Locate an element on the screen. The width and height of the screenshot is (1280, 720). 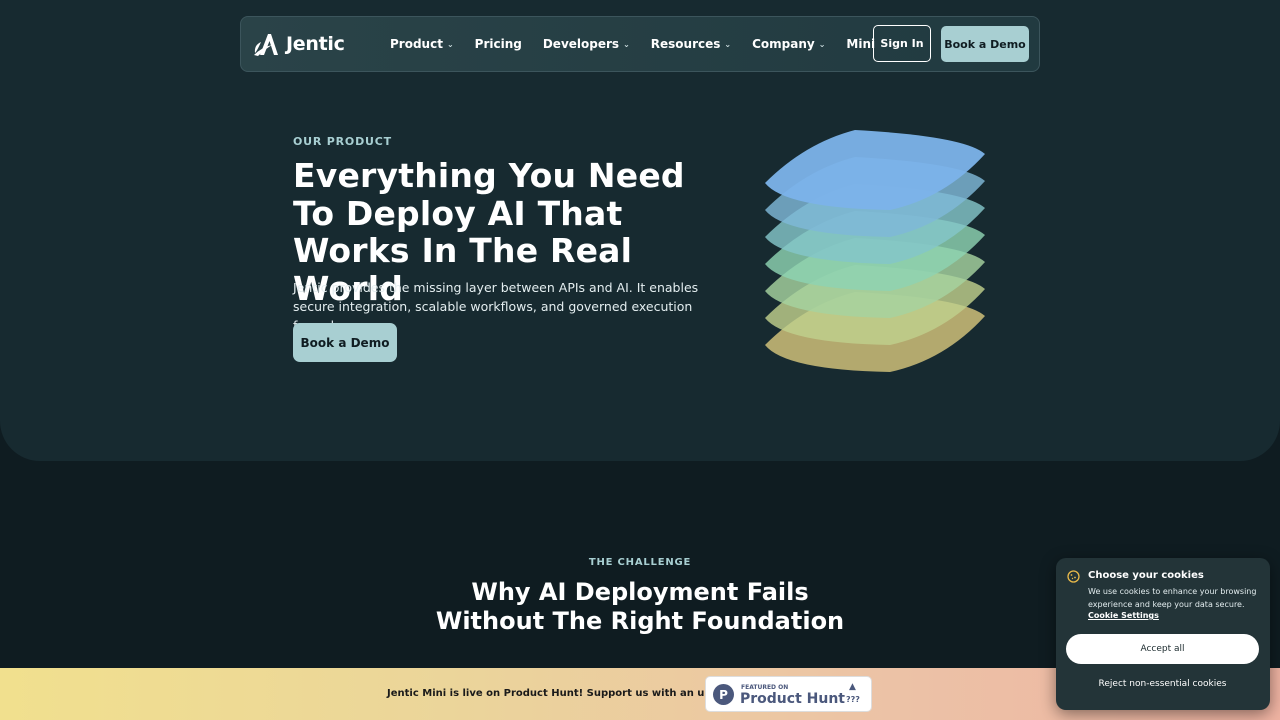
nav-item-label: Company is located at coordinates (783, 44).